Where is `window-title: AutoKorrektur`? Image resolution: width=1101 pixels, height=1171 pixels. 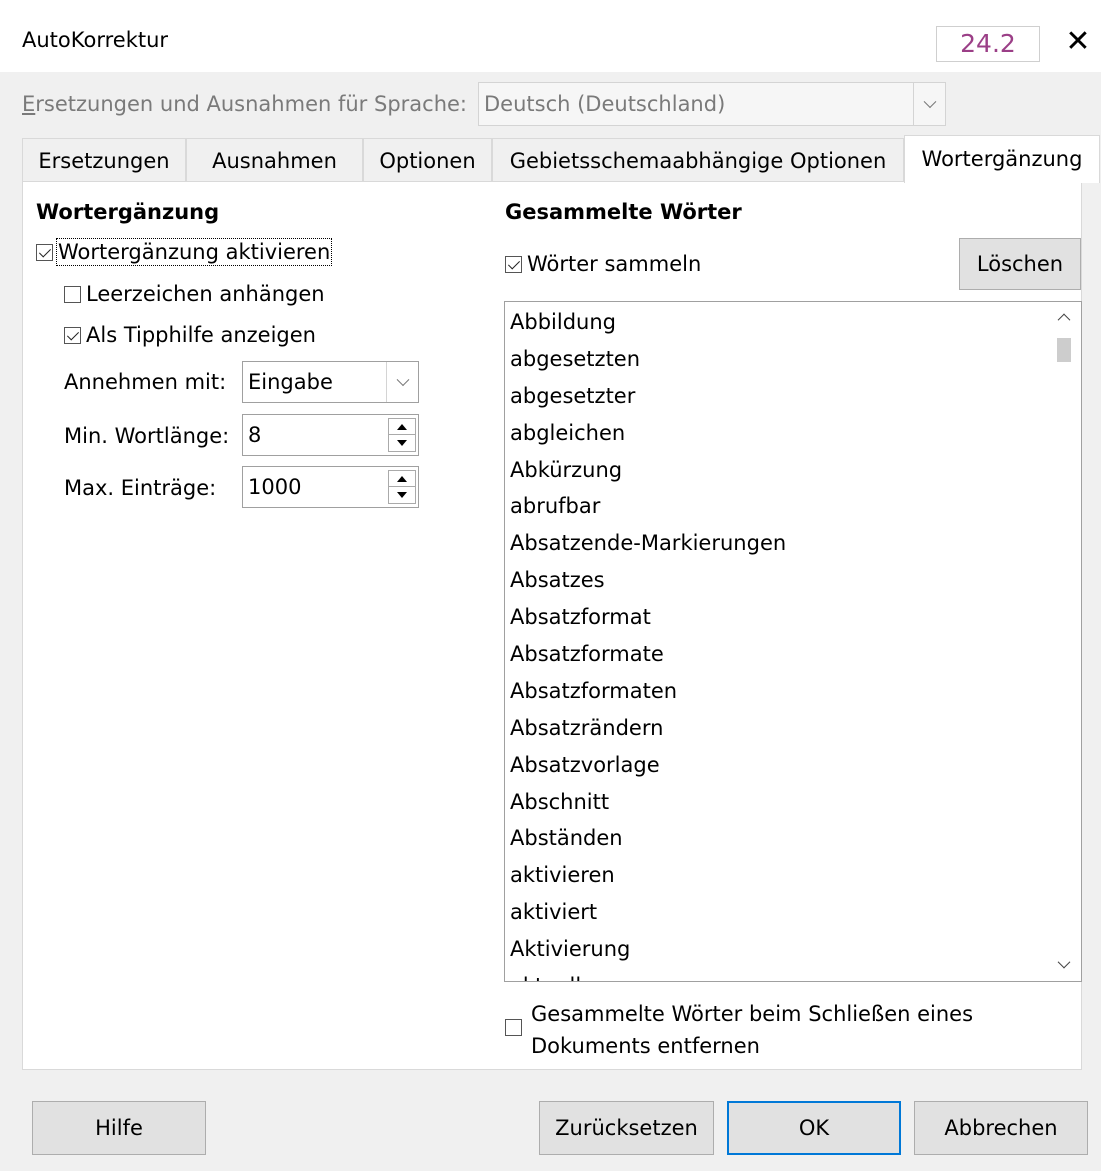
window-title: AutoKorrektur is located at coordinates (95, 40).